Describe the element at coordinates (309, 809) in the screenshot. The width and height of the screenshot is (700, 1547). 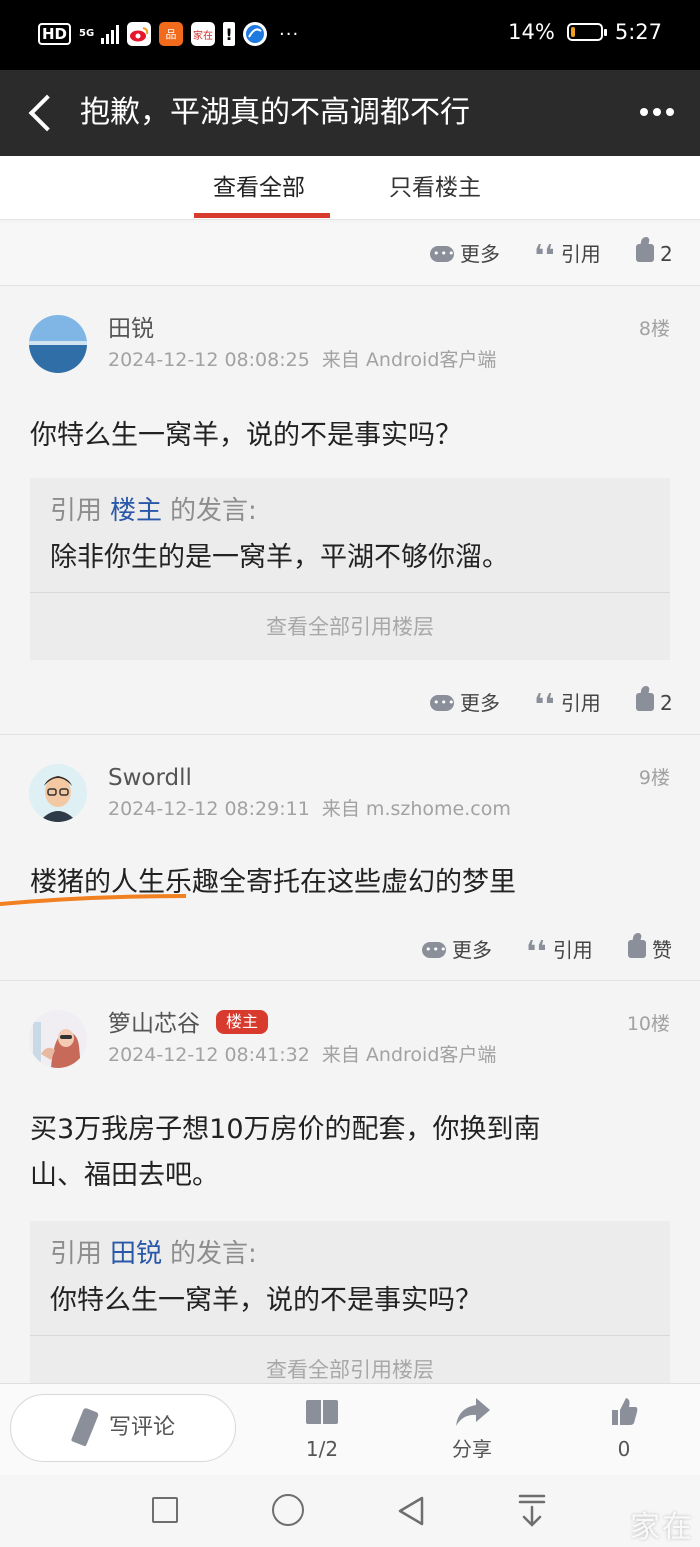
I see `post-meta: 2024-12-12 08:29:11 来自 m.szhome.com` at that location.